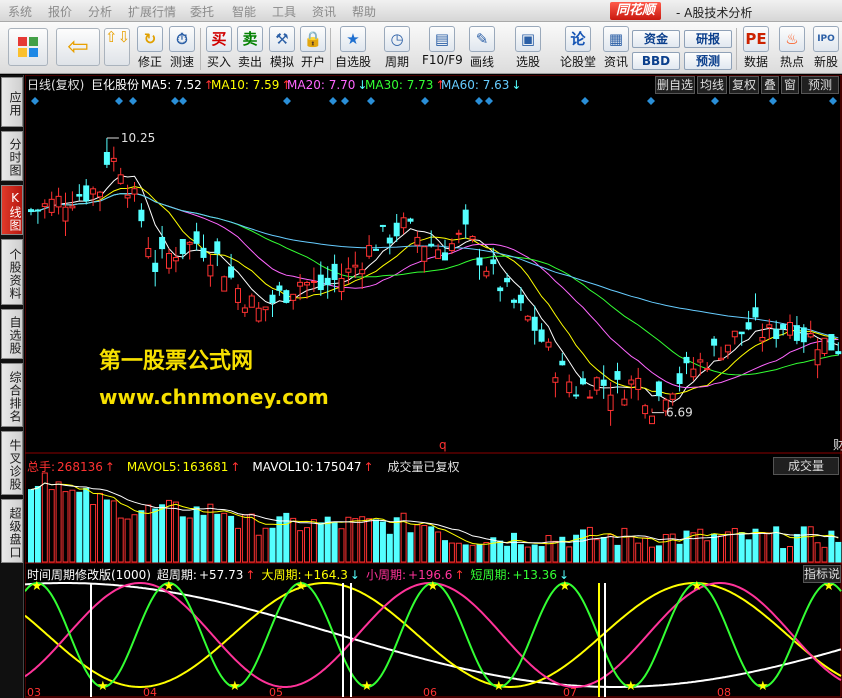  Describe the element at coordinates (756, 48) in the screenshot. I see `data-button: PE 数据` at that location.